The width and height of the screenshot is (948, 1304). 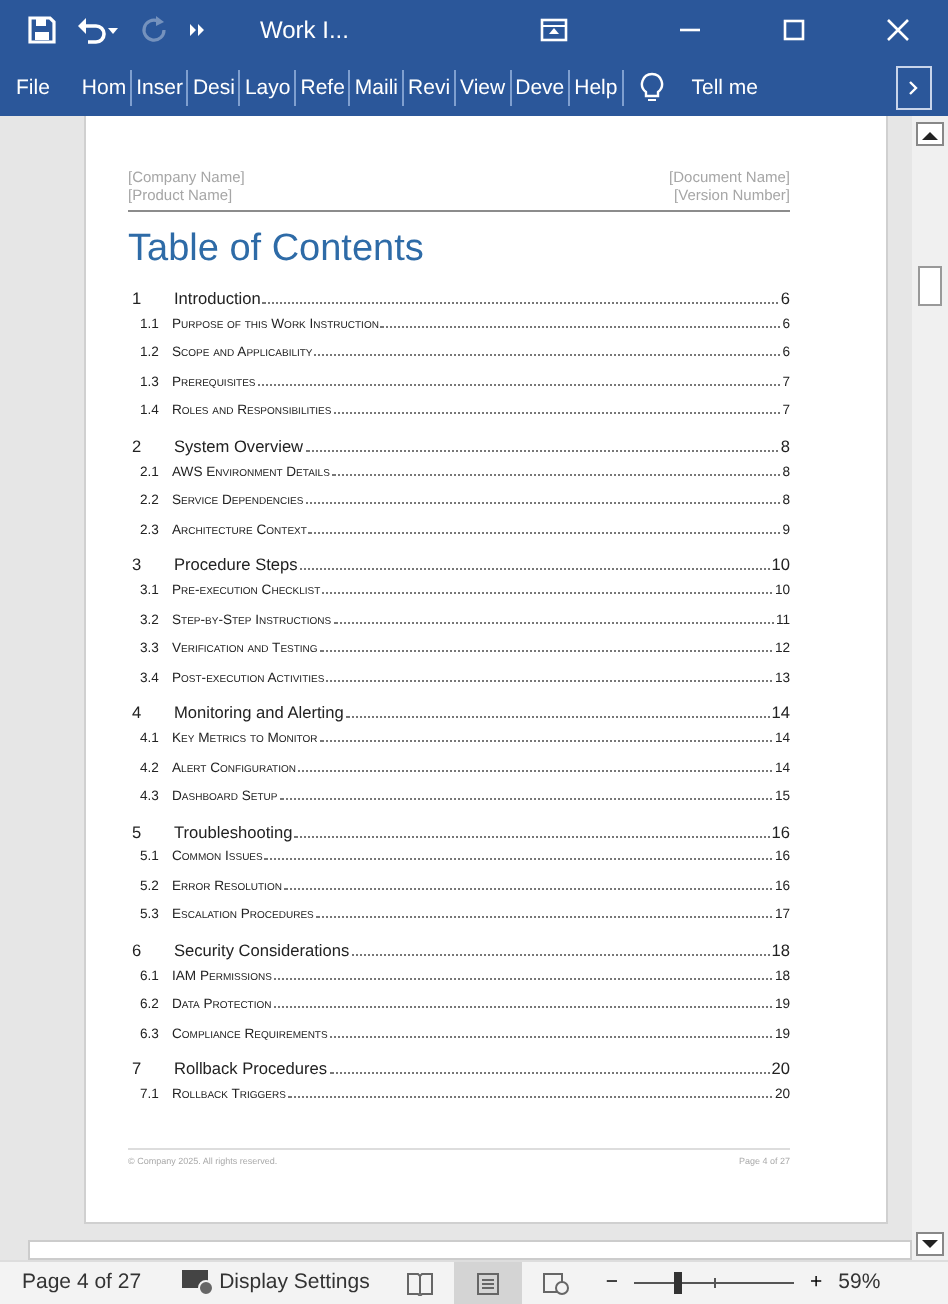 I want to click on toc-entry: Troubleshooting, so click(x=233, y=832).